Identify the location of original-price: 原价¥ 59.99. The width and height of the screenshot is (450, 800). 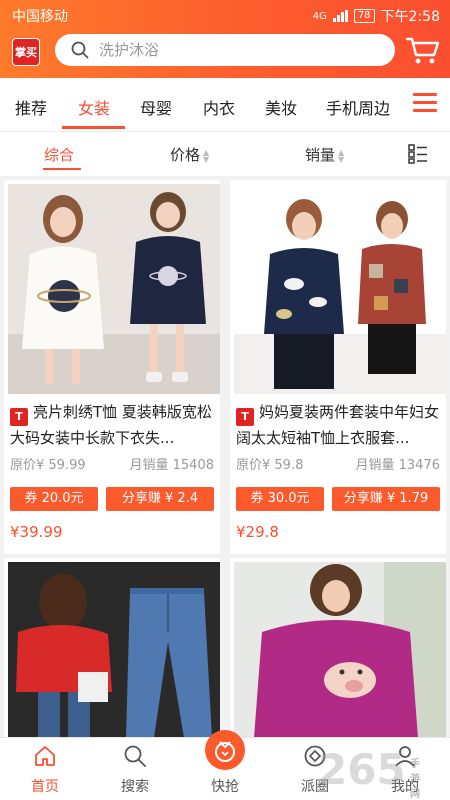
(48, 465).